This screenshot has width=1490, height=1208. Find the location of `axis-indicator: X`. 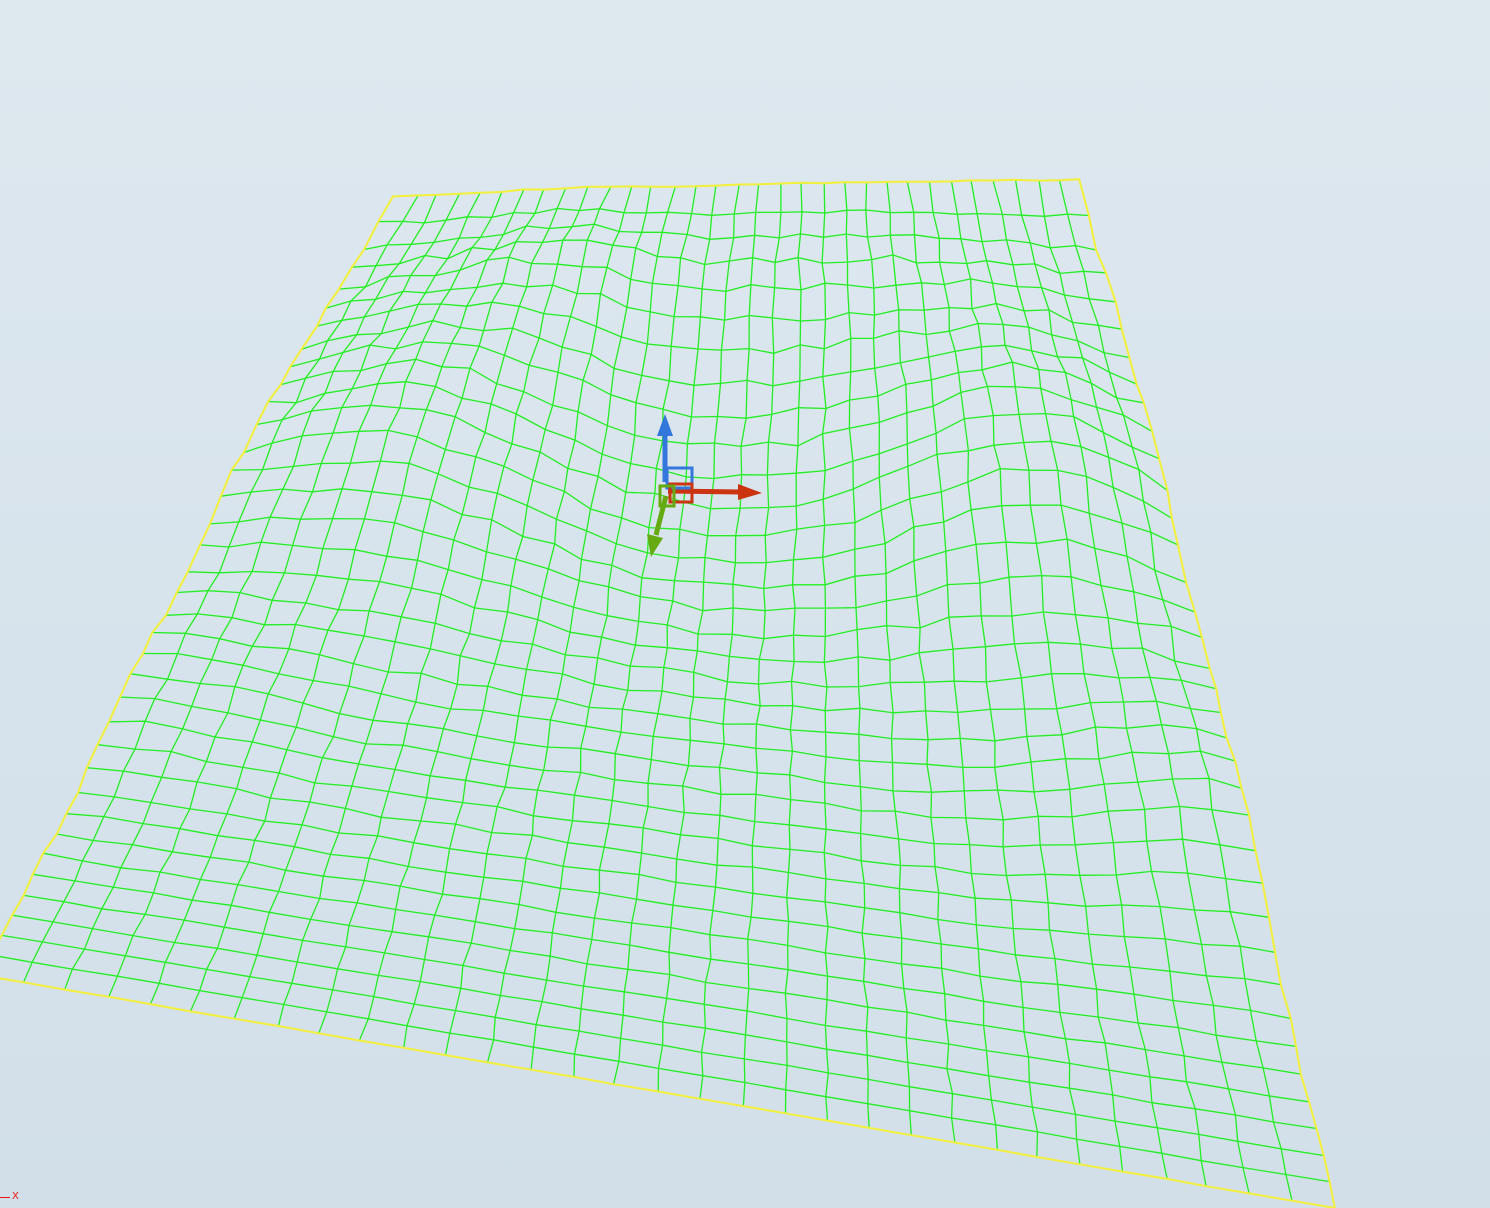

axis-indicator: X is located at coordinates (9, 1197).